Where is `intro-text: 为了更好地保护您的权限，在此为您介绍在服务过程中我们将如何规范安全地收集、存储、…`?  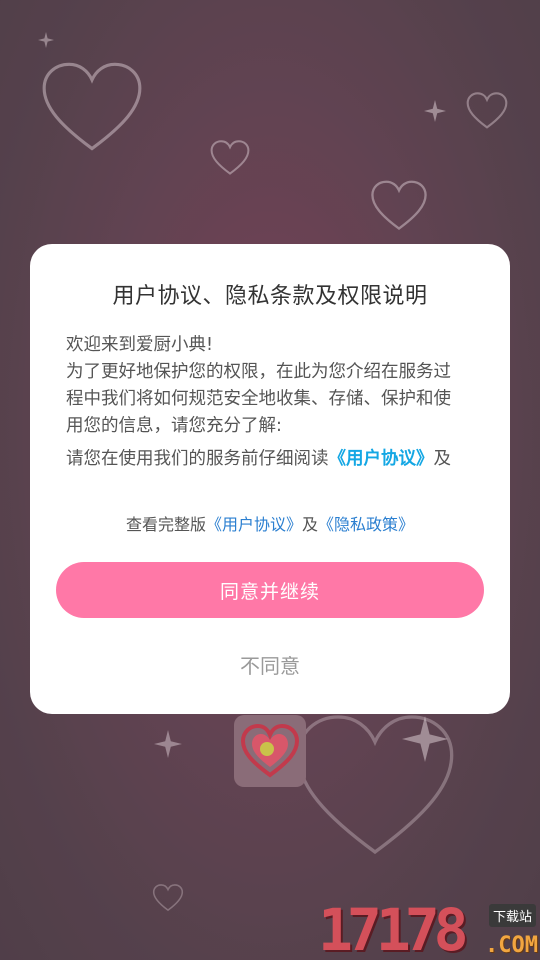
intro-text: 为了更好地保护您的权限，在此为您介绍在服务过程中我们将如何规范安全地收集、存储、… is located at coordinates (258, 399).